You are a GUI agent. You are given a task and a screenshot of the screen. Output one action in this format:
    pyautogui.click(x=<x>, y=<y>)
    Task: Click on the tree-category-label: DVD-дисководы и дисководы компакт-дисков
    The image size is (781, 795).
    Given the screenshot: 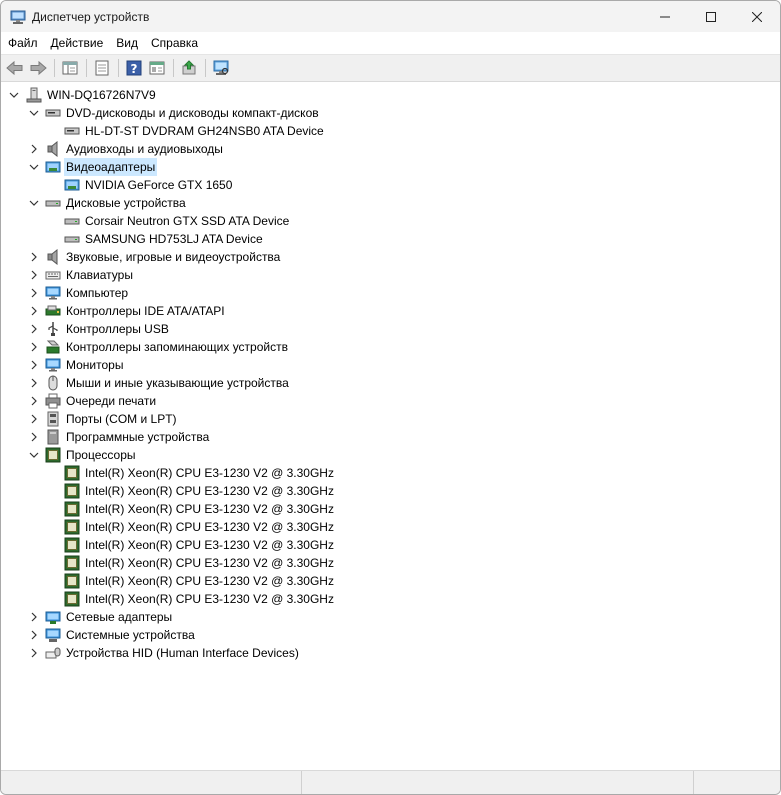 What is the action you would take?
    pyautogui.click(x=192, y=113)
    